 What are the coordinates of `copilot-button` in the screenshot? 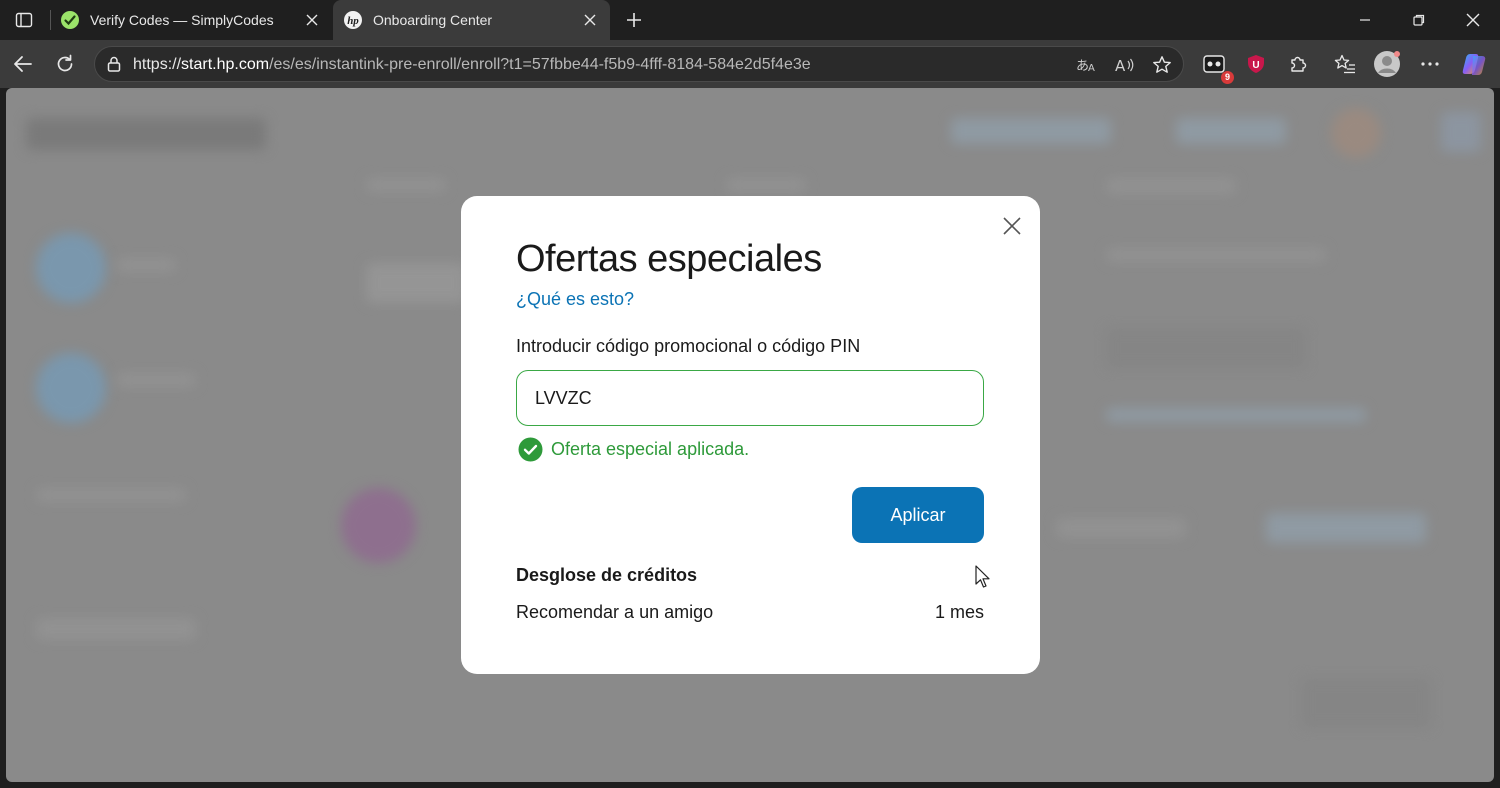 It's located at (1474, 64).